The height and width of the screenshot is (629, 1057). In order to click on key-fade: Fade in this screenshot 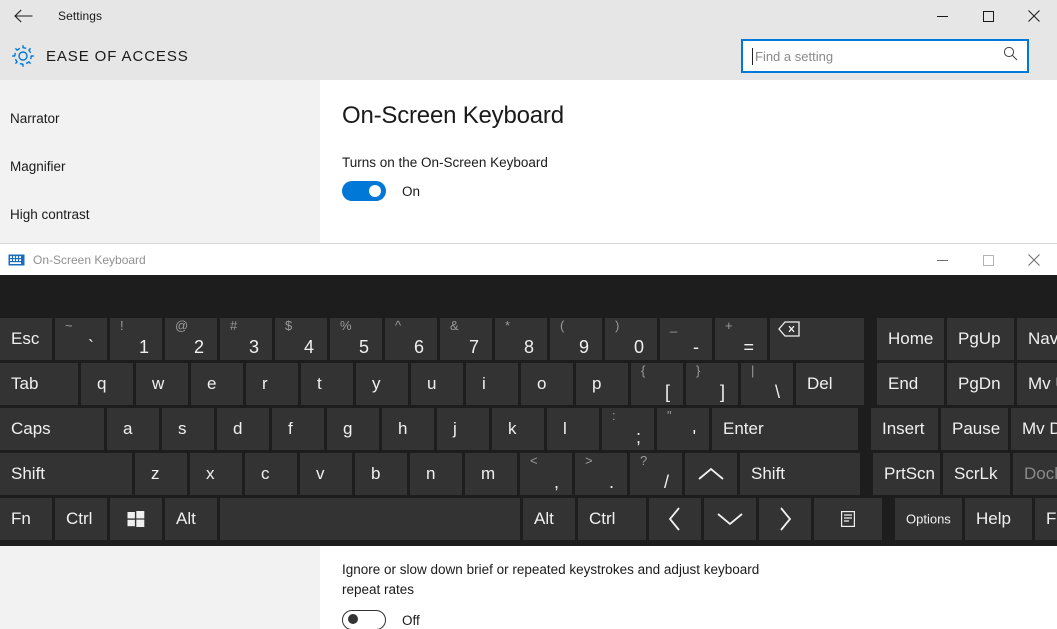, I will do `click(1046, 519)`.